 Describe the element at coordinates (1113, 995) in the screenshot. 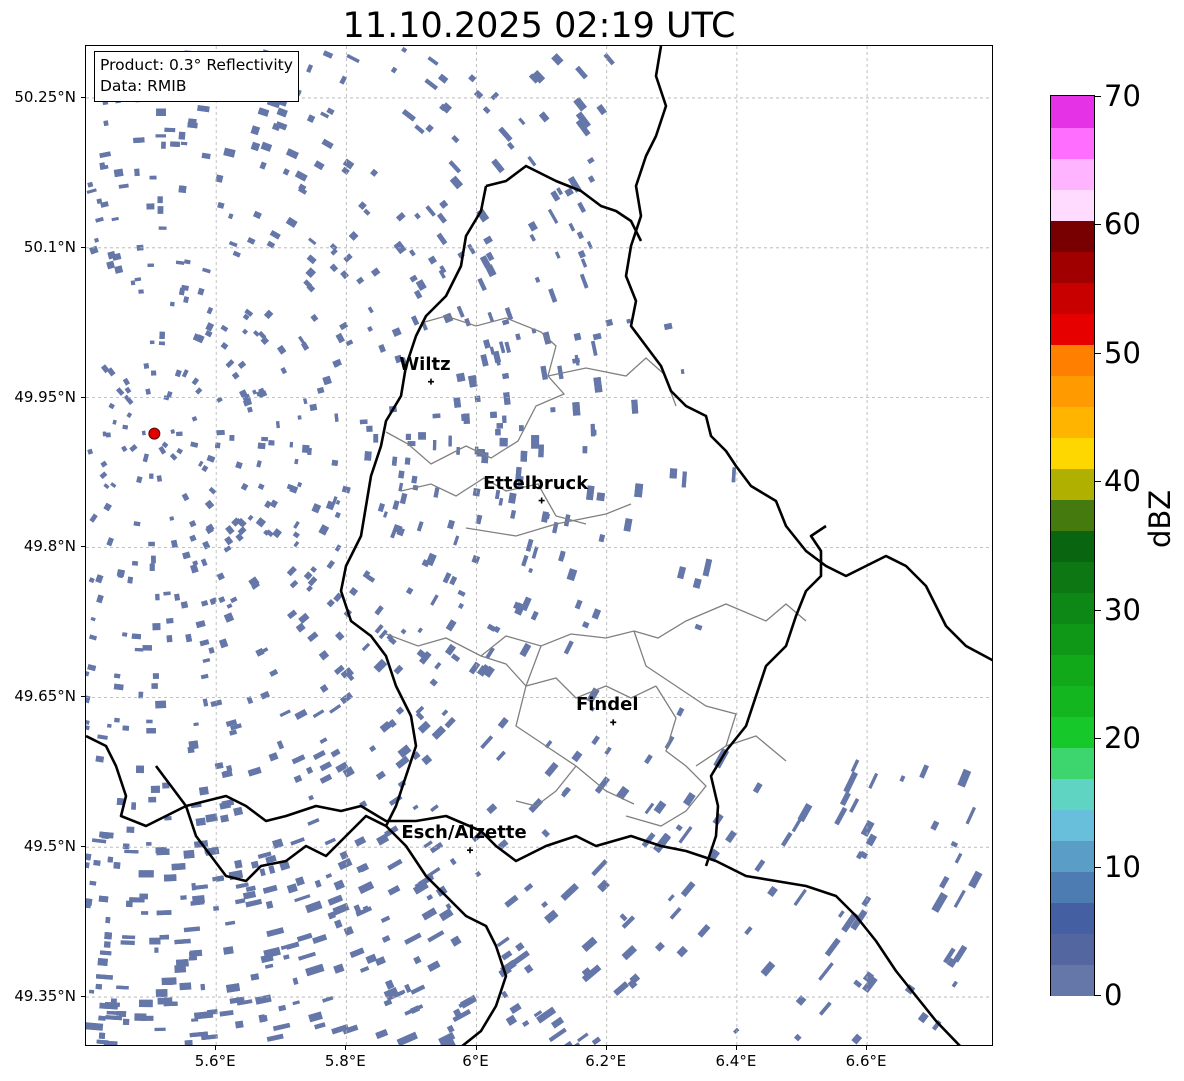

I see `colorbar-tick-label: 0` at that location.